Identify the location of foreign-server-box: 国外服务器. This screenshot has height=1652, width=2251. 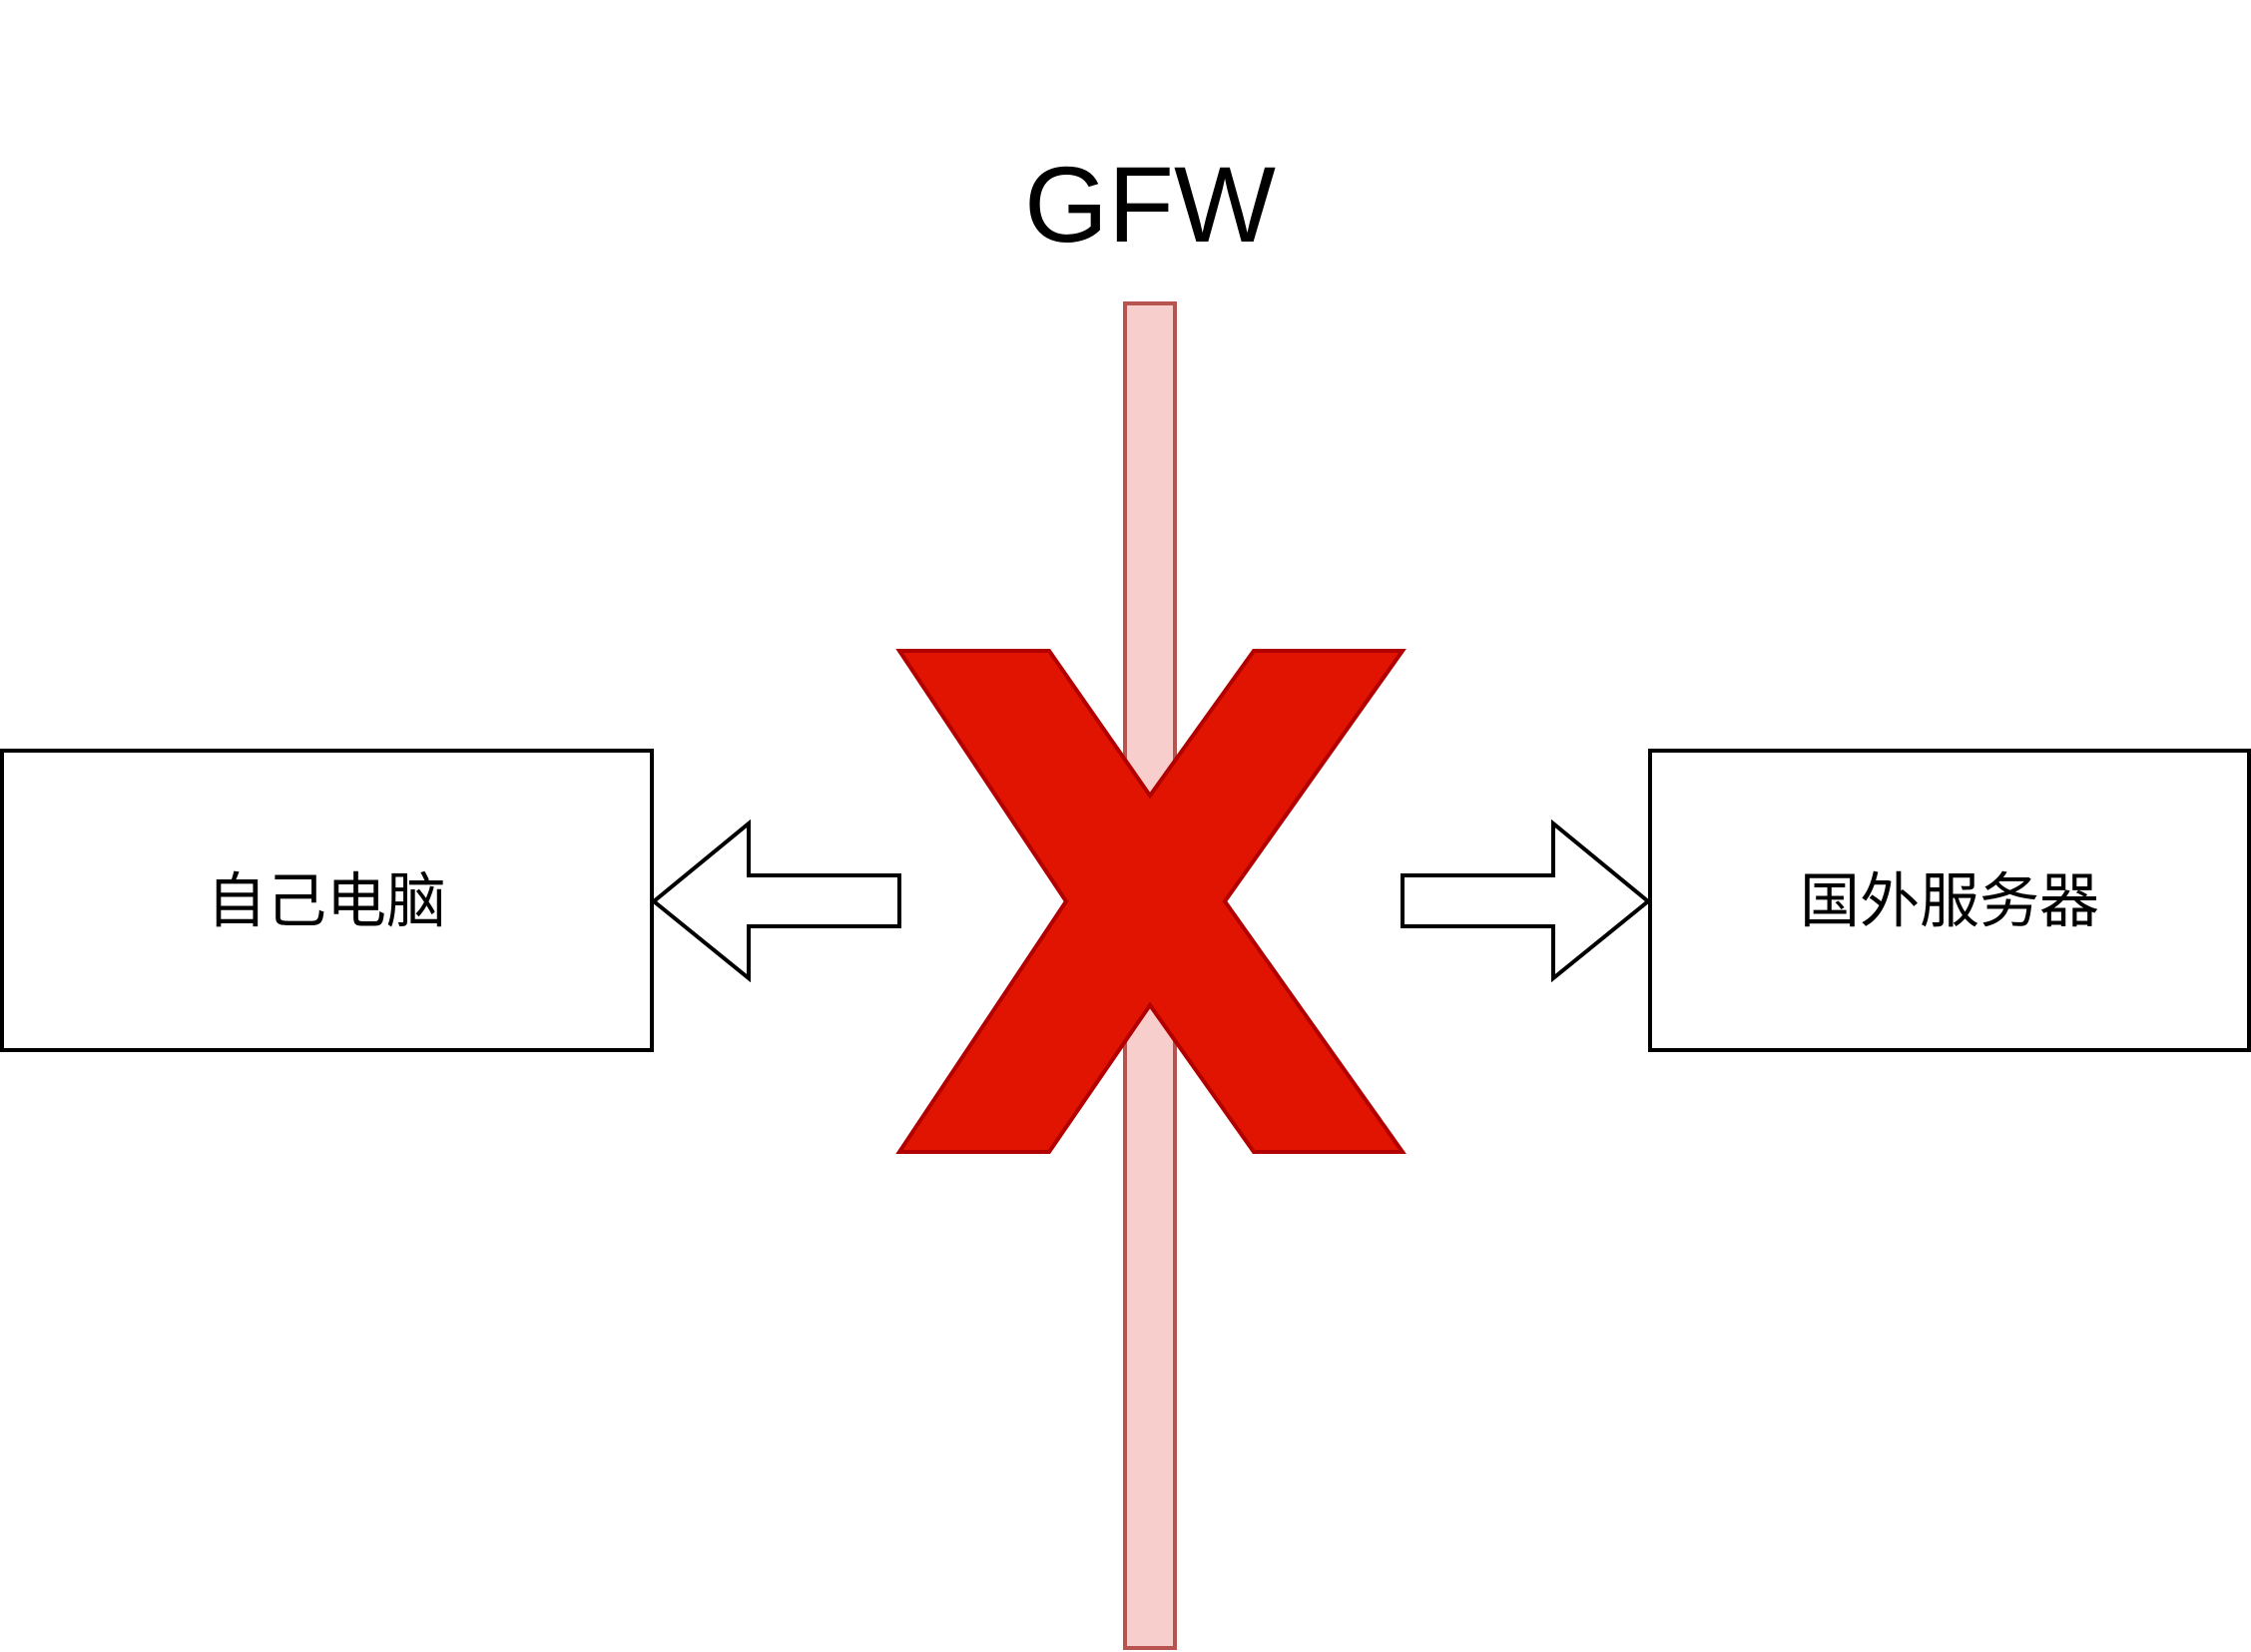
(1949, 900).